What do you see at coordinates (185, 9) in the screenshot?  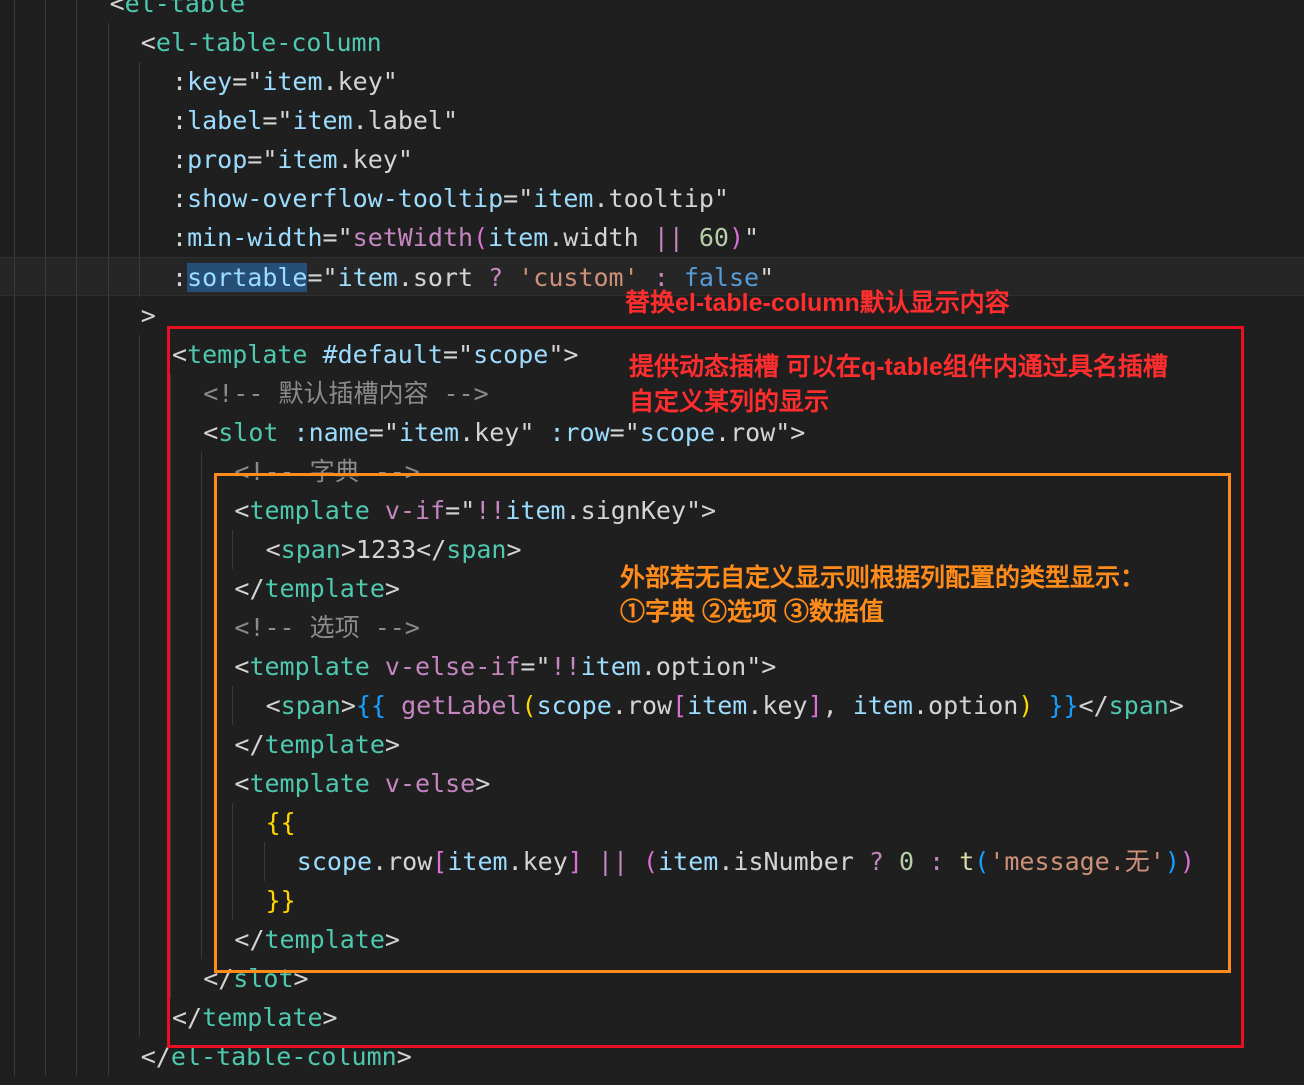 I see `code-token: el-table` at bounding box center [185, 9].